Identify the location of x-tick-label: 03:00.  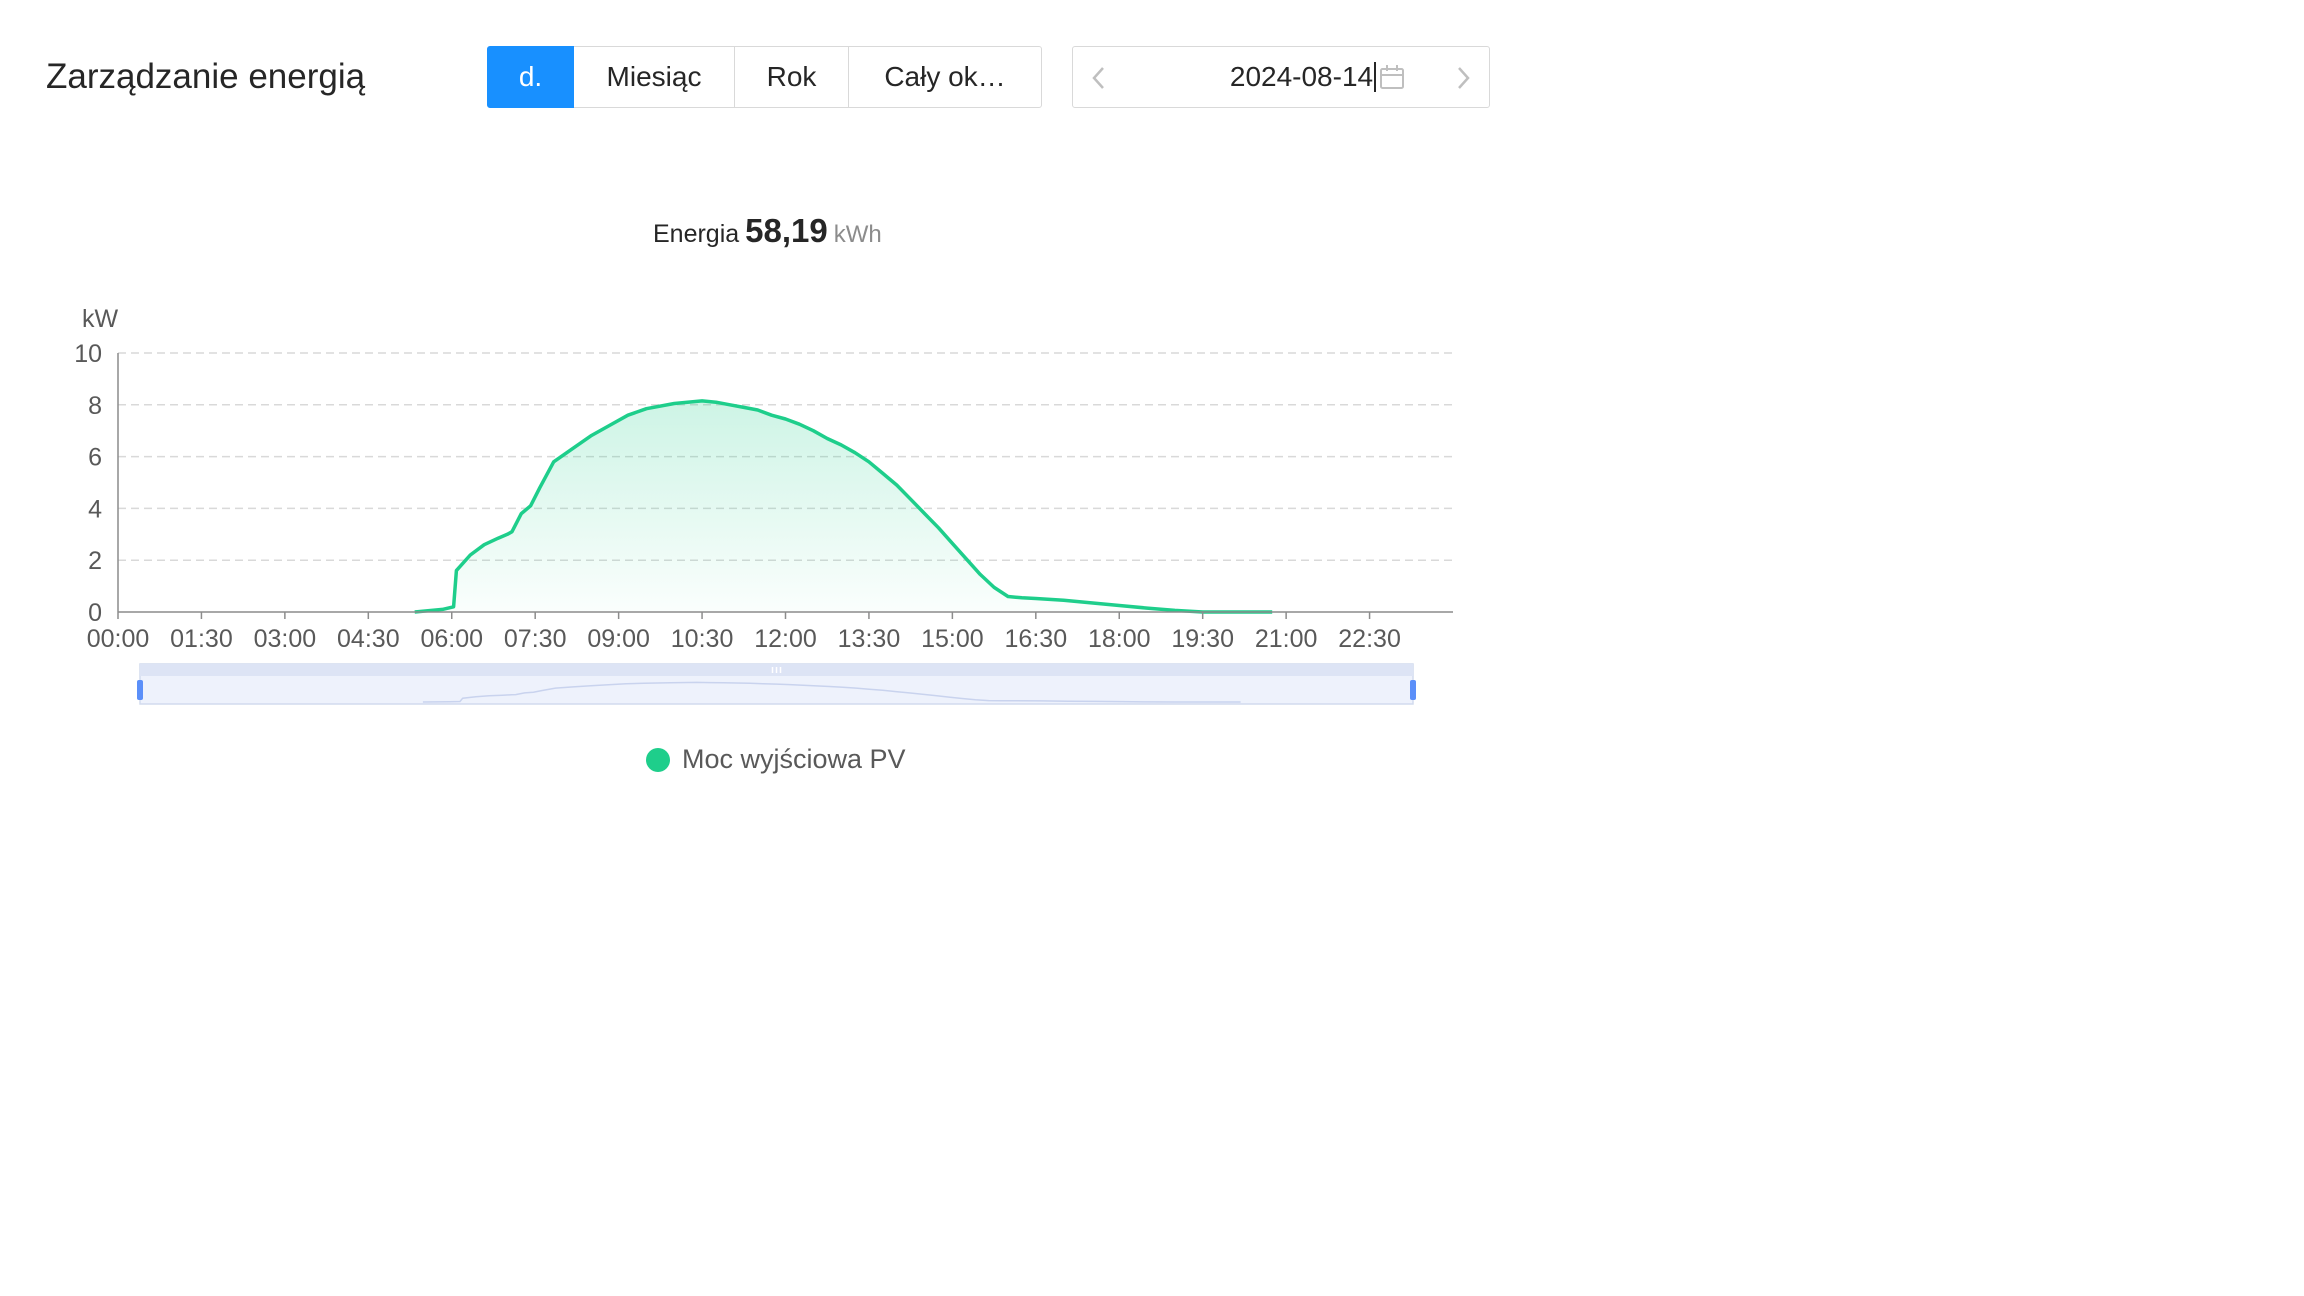
(285, 639).